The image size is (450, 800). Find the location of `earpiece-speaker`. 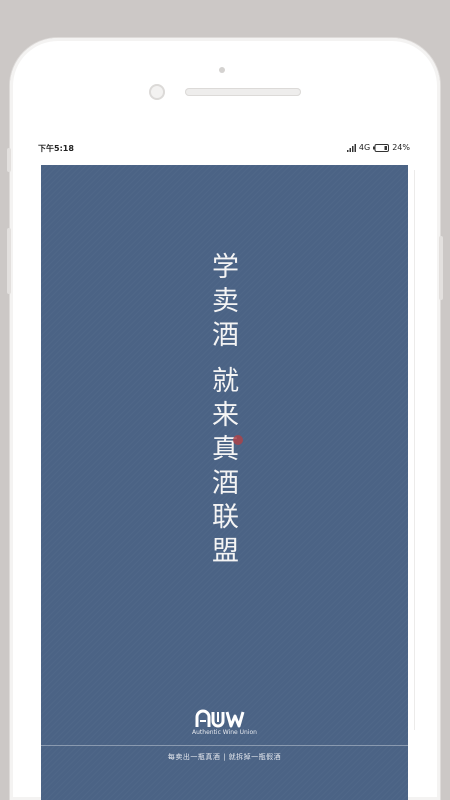

earpiece-speaker is located at coordinates (243, 92).